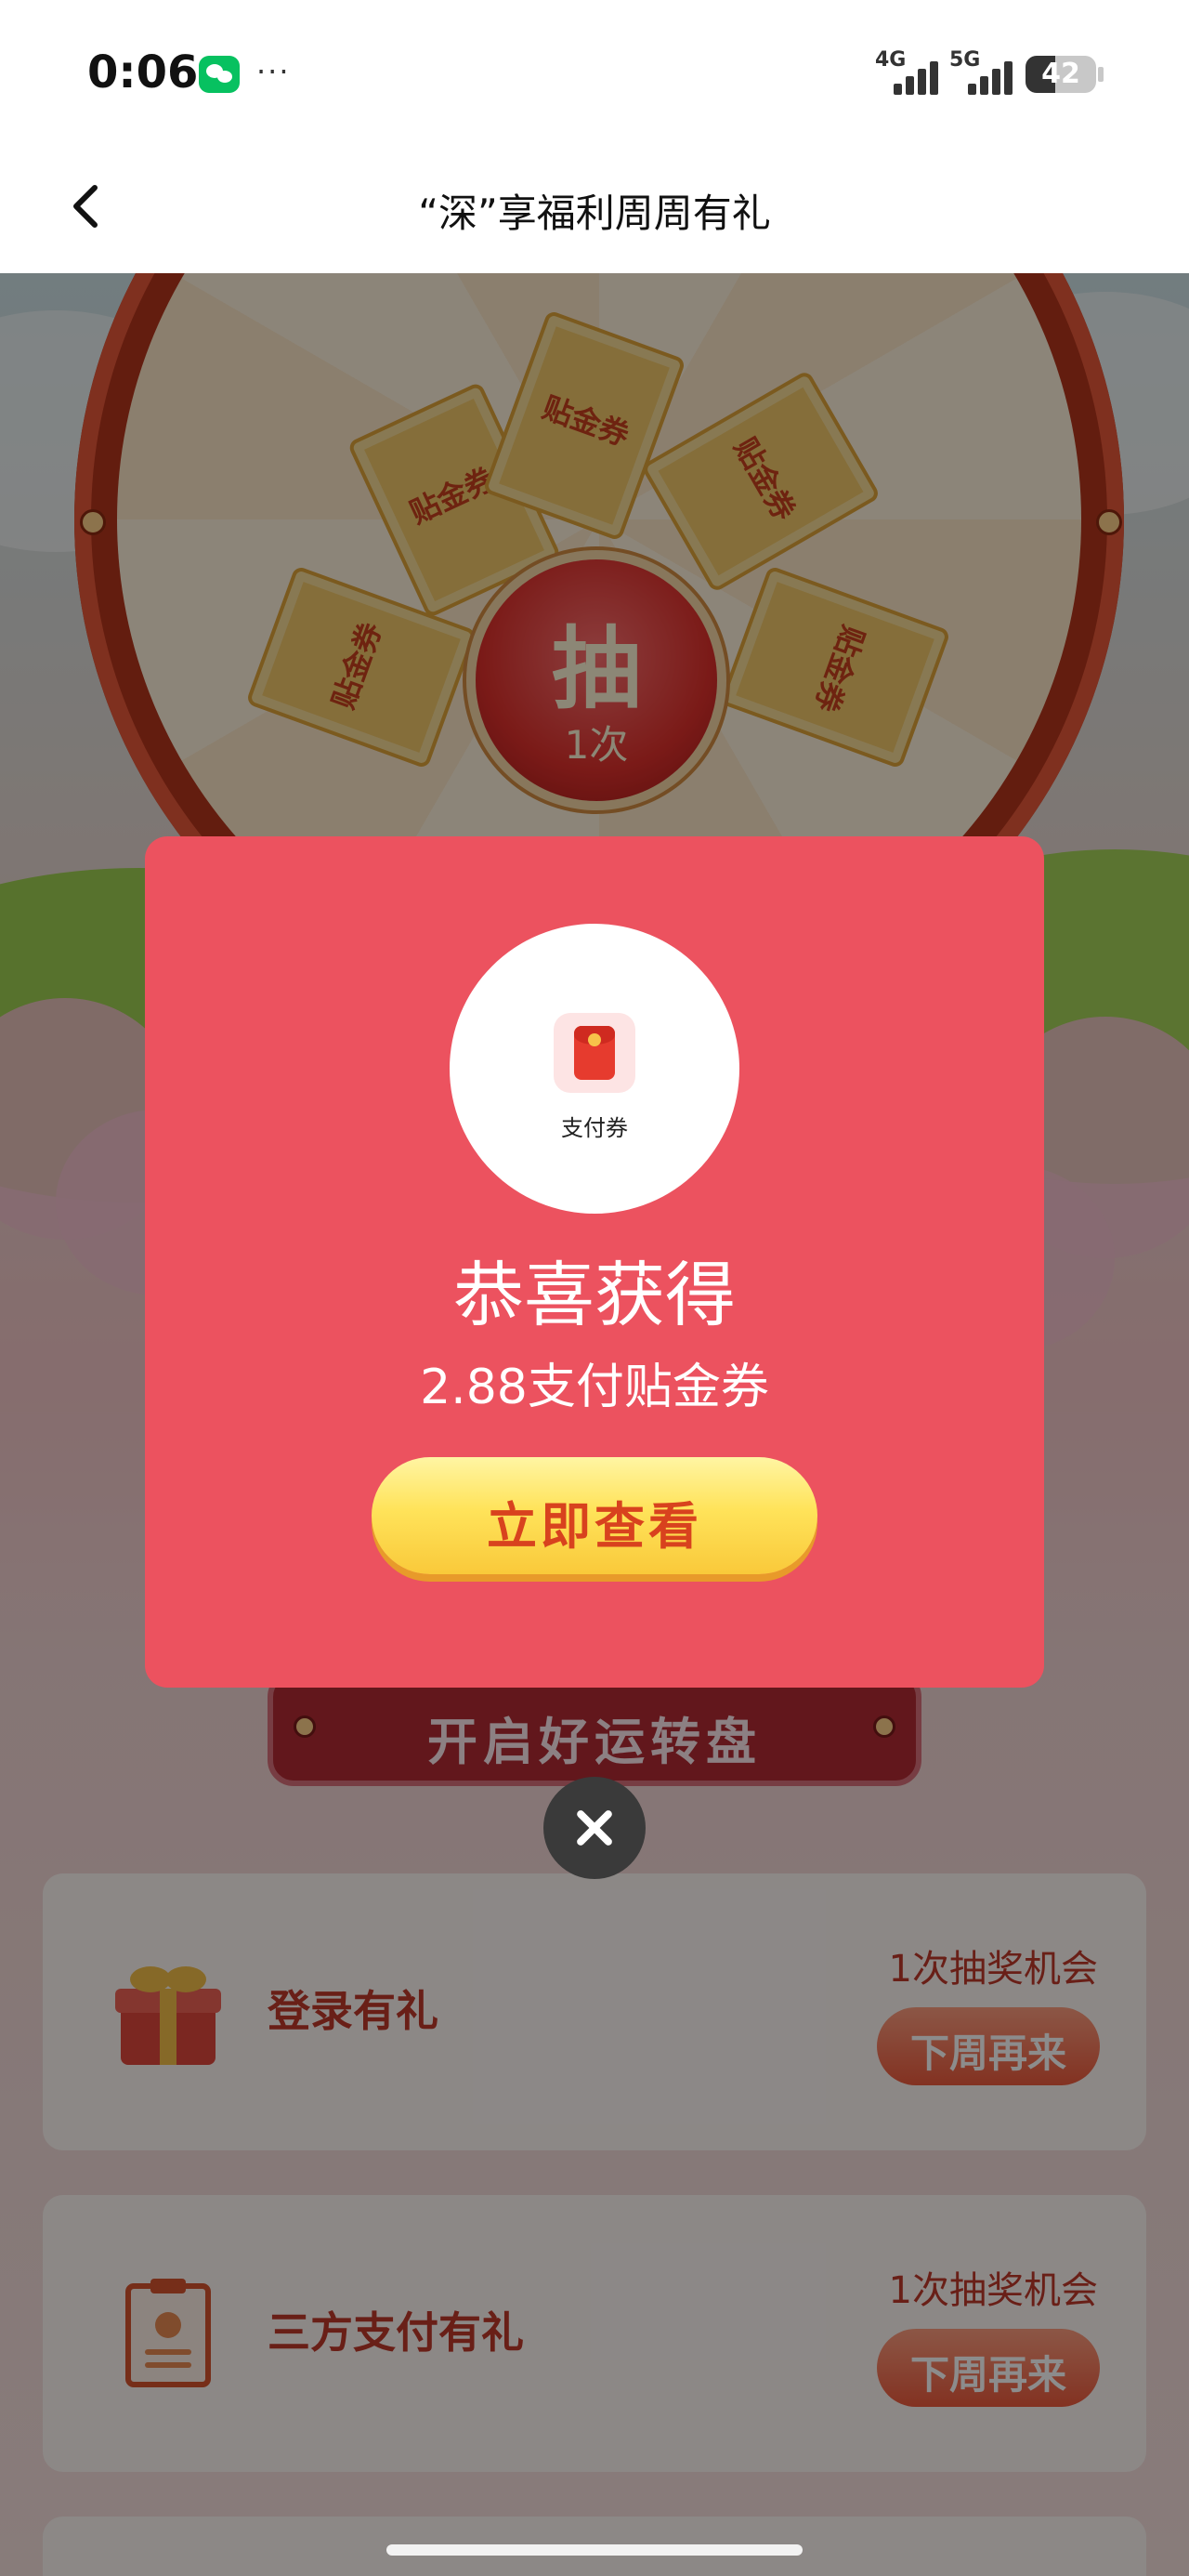 This screenshot has height=2576, width=1189. I want to click on more-dots: ···, so click(273, 71).